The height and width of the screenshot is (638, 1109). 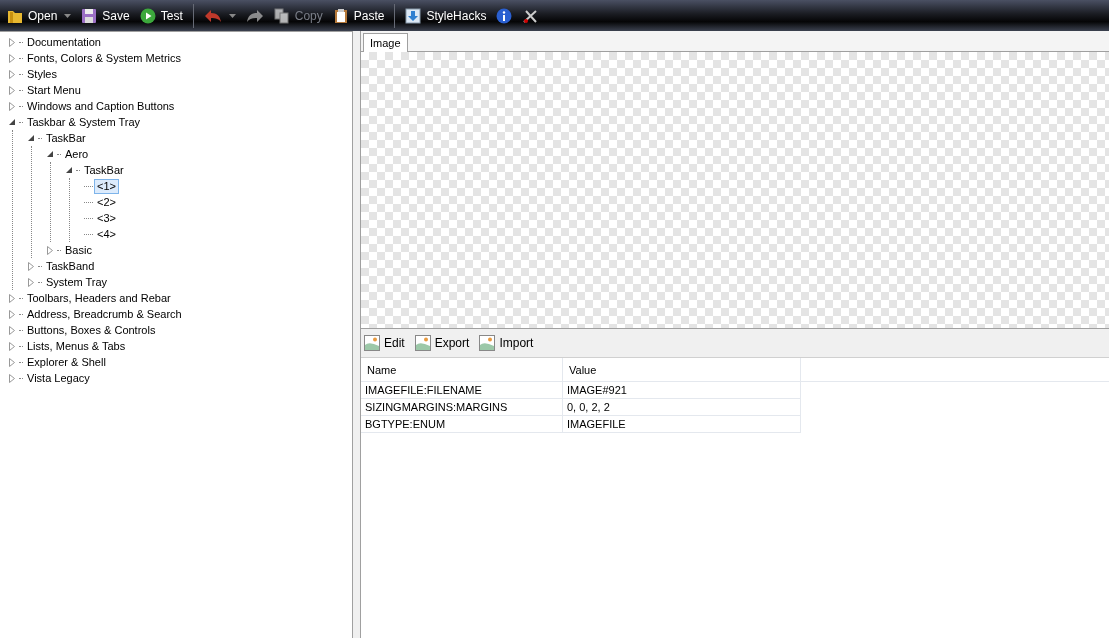 I want to click on image-tool-button: Edit, so click(x=384, y=343).